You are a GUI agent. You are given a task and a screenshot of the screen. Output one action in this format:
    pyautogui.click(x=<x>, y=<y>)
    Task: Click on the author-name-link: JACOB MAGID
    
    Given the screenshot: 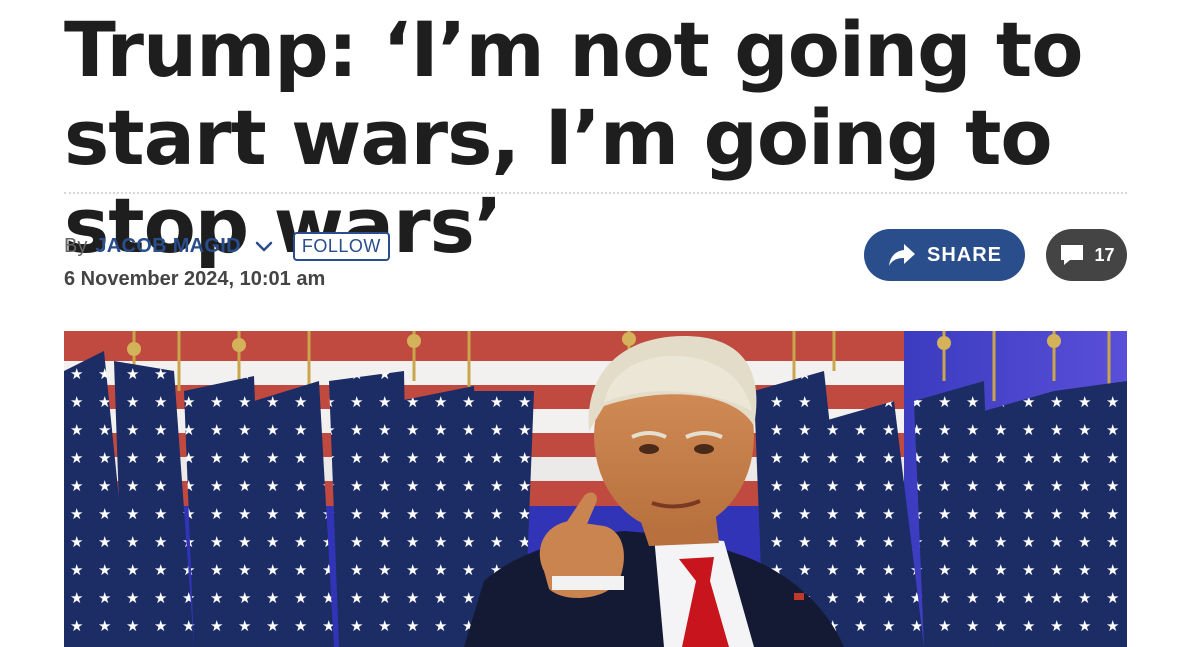 What is the action you would take?
    pyautogui.click(x=168, y=246)
    